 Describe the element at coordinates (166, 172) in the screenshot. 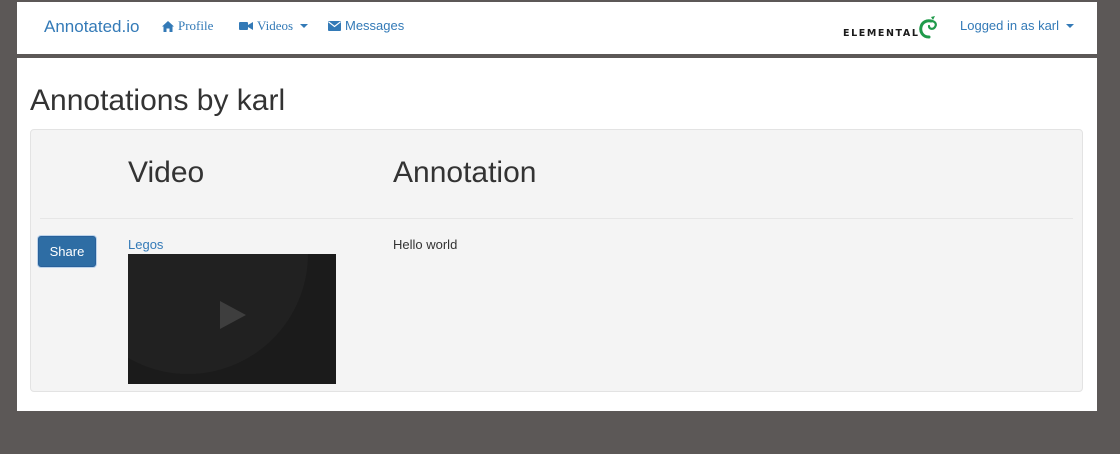

I see `column-header-video: Video` at that location.